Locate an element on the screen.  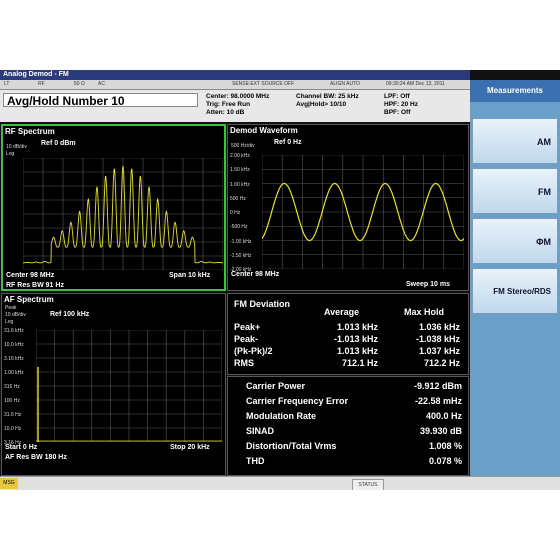
bottom-status-bar: MSG STATUS is located at coordinates (280, 483).